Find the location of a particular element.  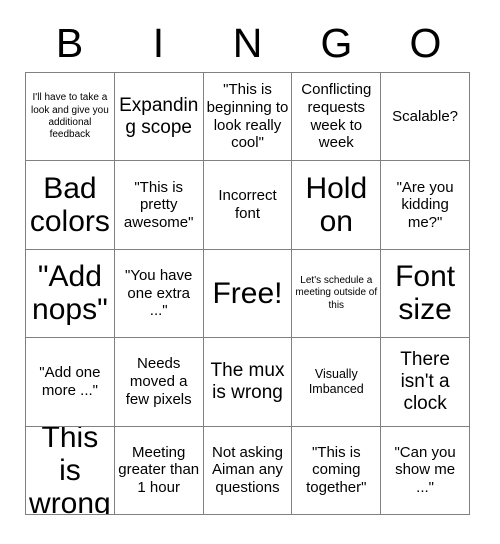

bingo-cell-label: Free! is located at coordinates (247, 293).